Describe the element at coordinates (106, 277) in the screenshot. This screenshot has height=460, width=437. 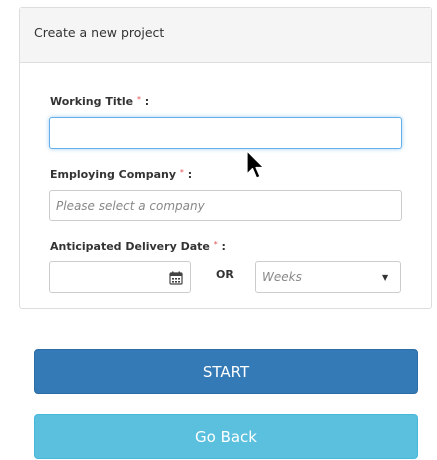
I see `delivery-date-input` at that location.